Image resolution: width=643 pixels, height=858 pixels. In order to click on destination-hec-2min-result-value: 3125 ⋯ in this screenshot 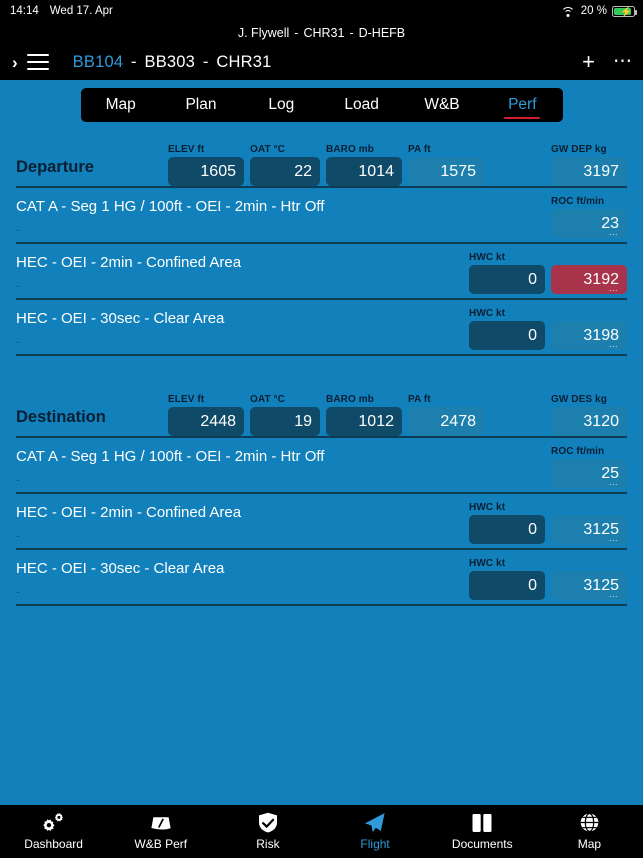, I will do `click(589, 530)`.